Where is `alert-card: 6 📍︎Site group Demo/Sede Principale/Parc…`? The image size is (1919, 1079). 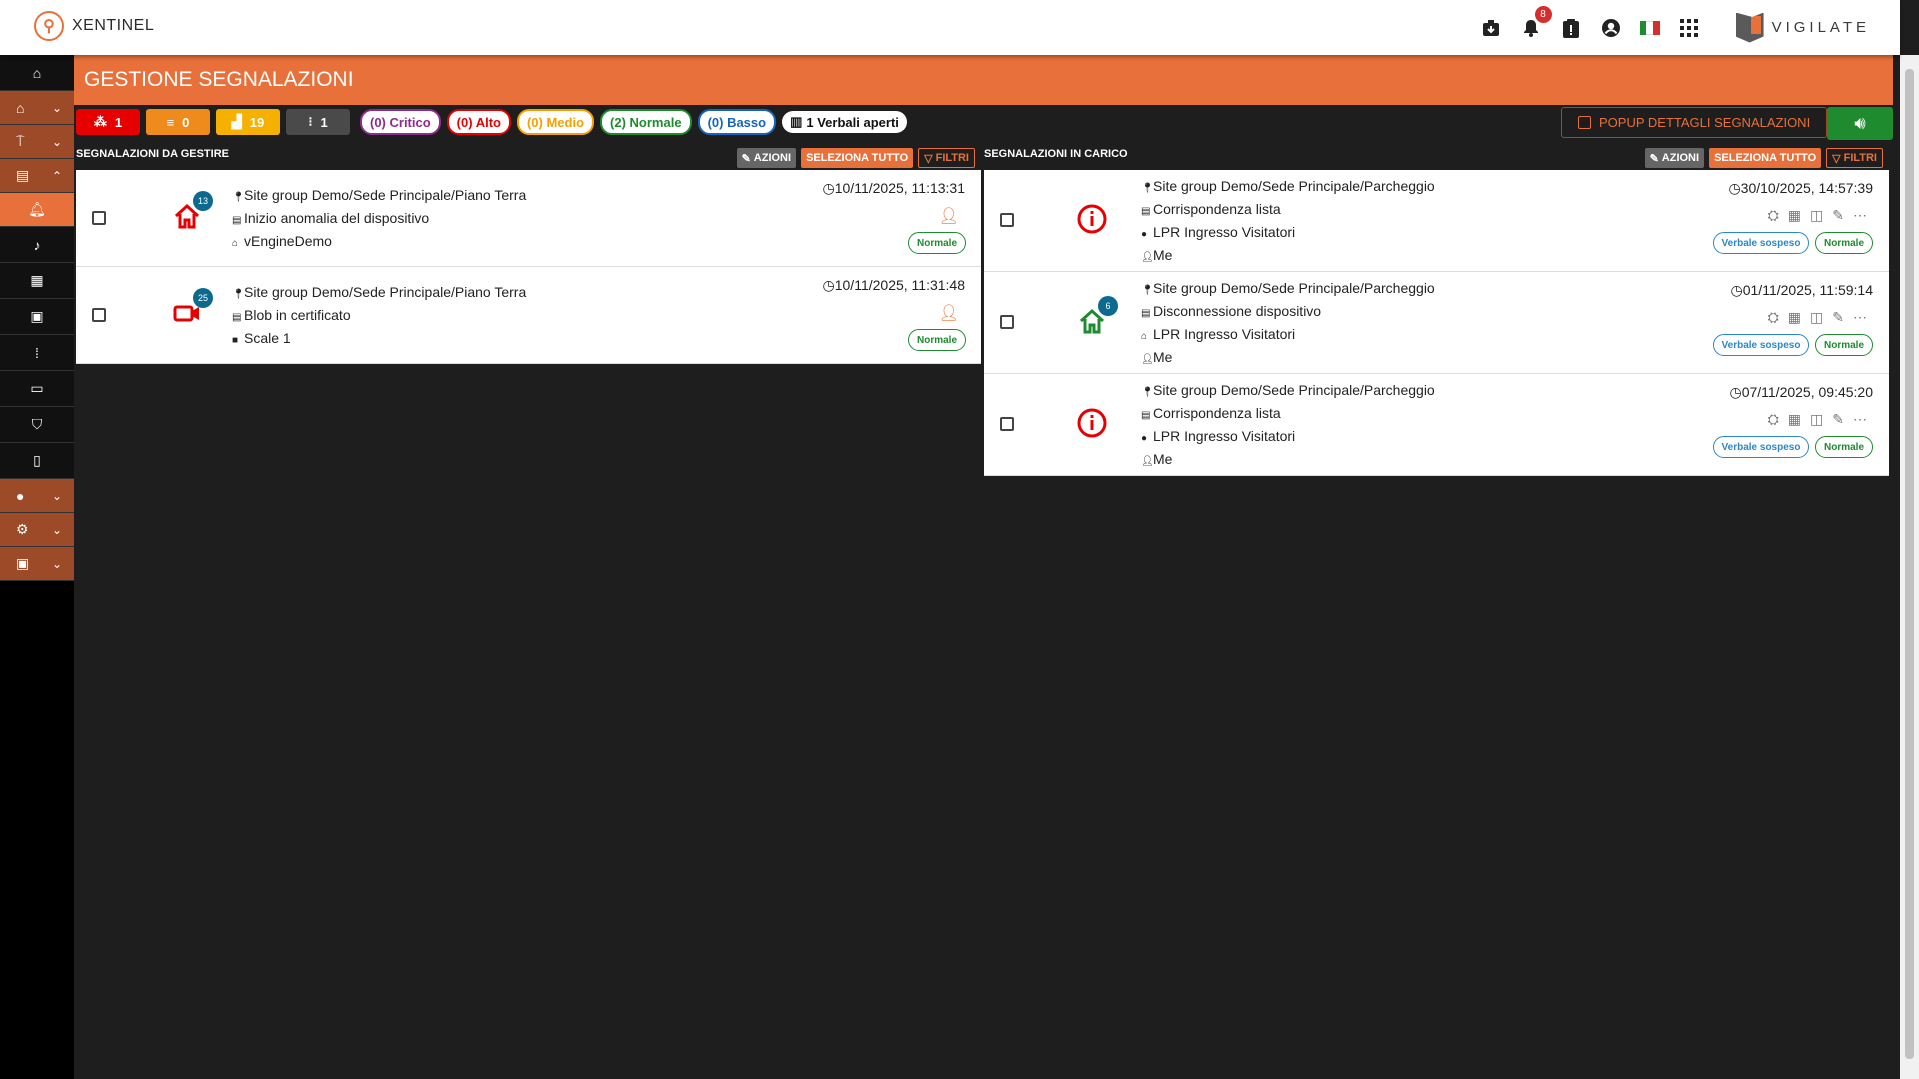
alert-card: 6 📍︎Site group Demo/Sede Principale/Parc… is located at coordinates (1436, 323).